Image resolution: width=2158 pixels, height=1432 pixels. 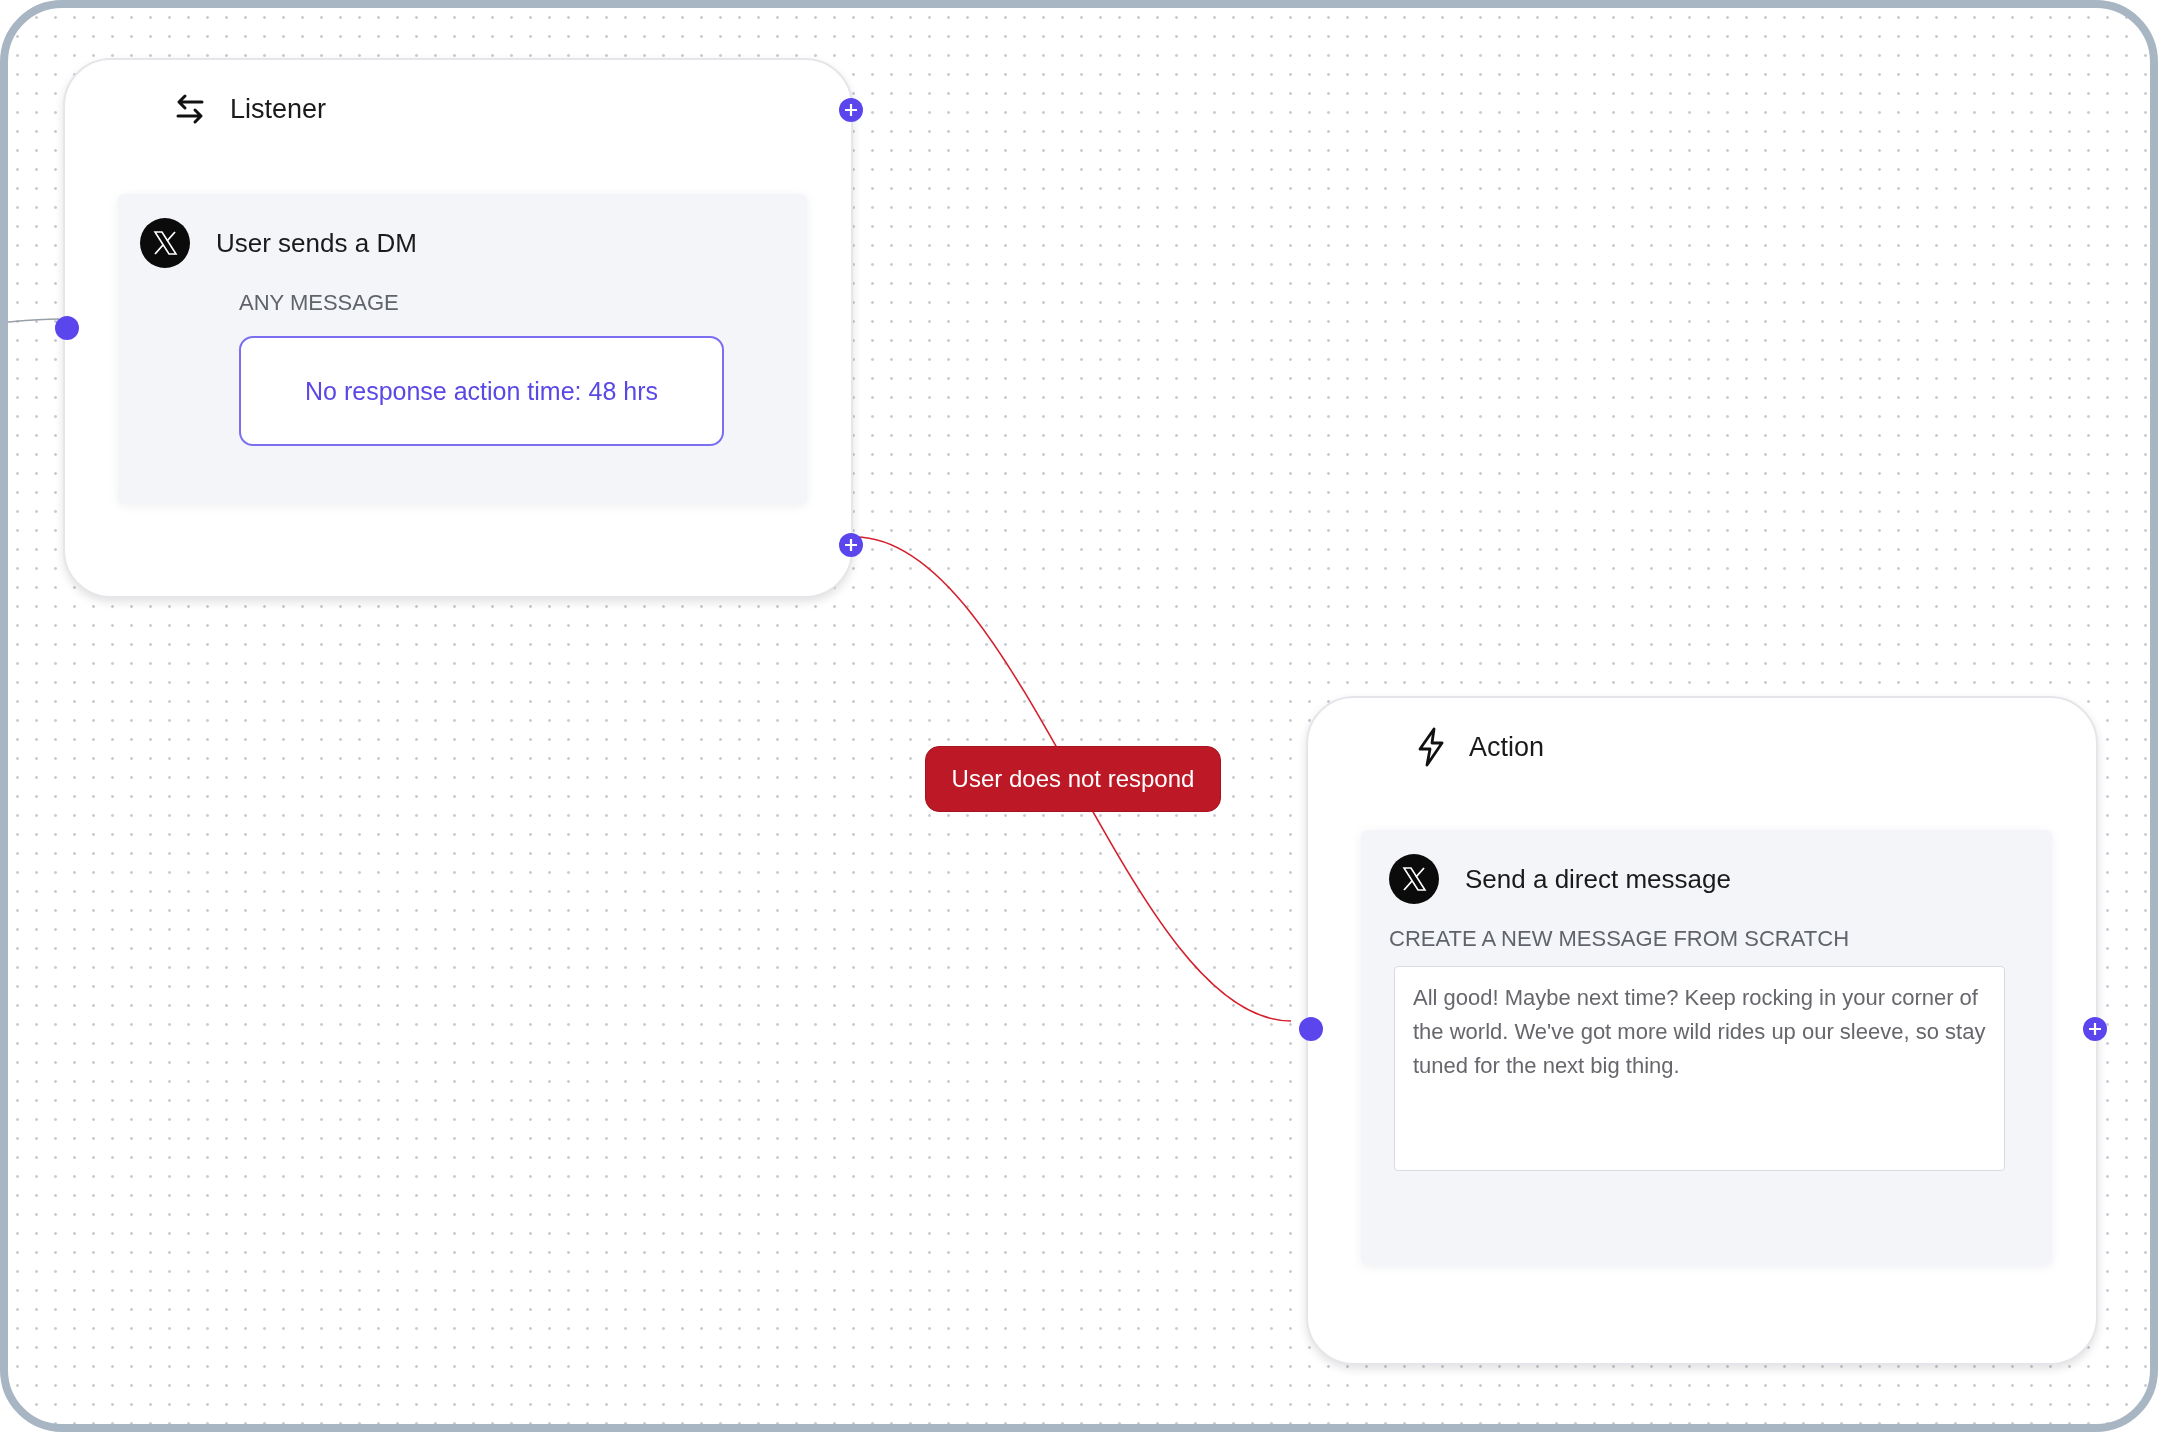 I want to click on step-title: User sends a DM, so click(x=316, y=243).